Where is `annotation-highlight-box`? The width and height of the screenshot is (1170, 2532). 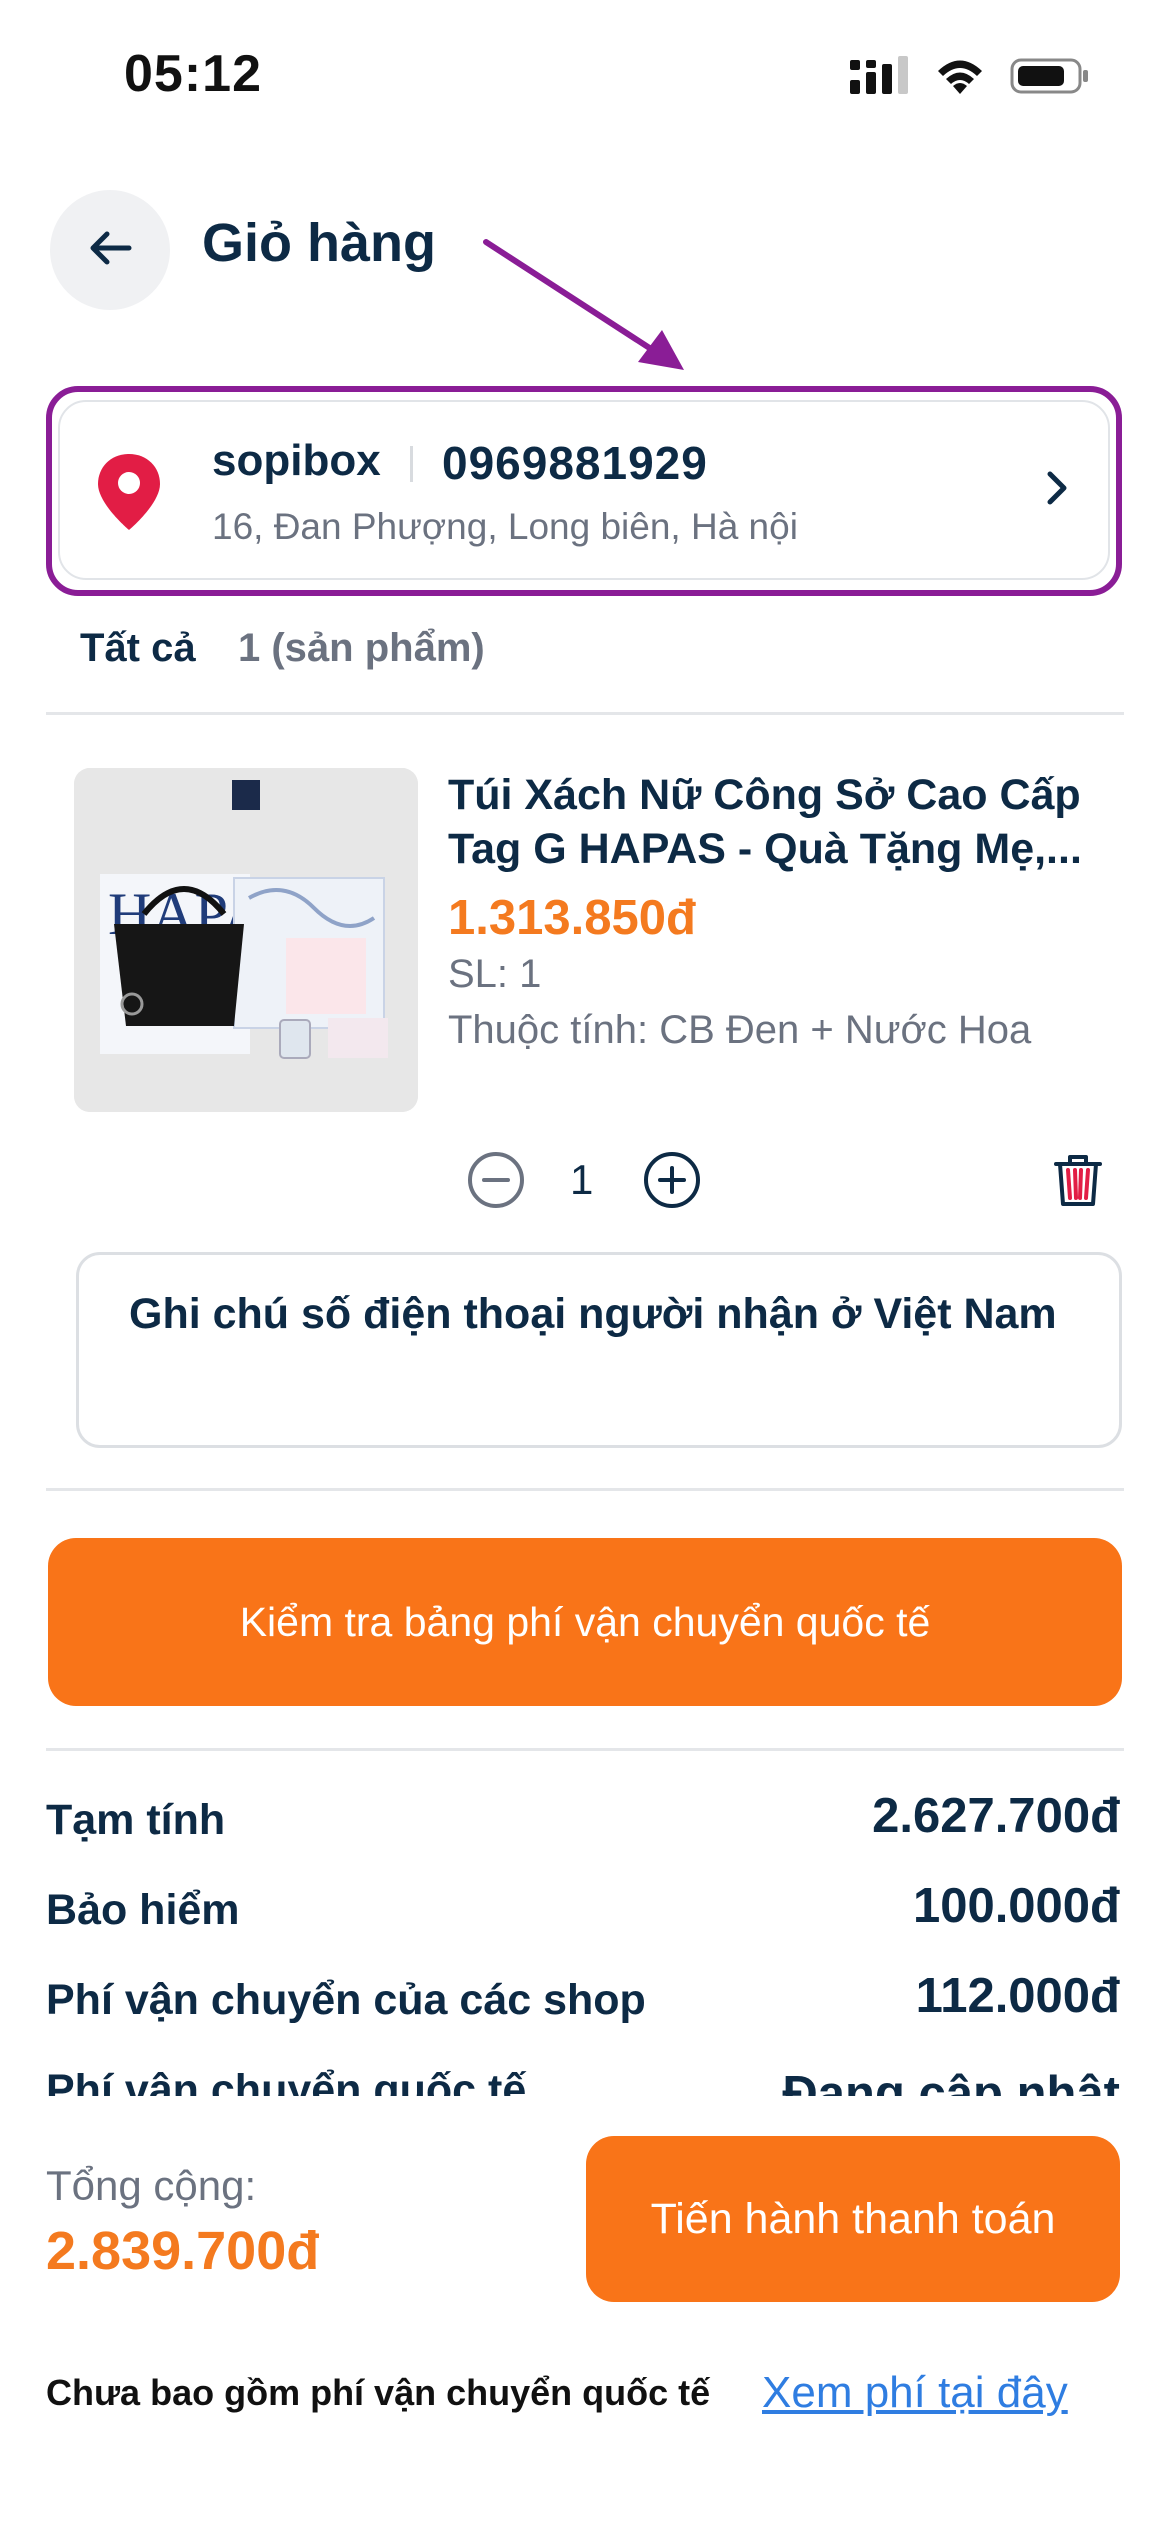
annotation-highlight-box is located at coordinates (584, 491).